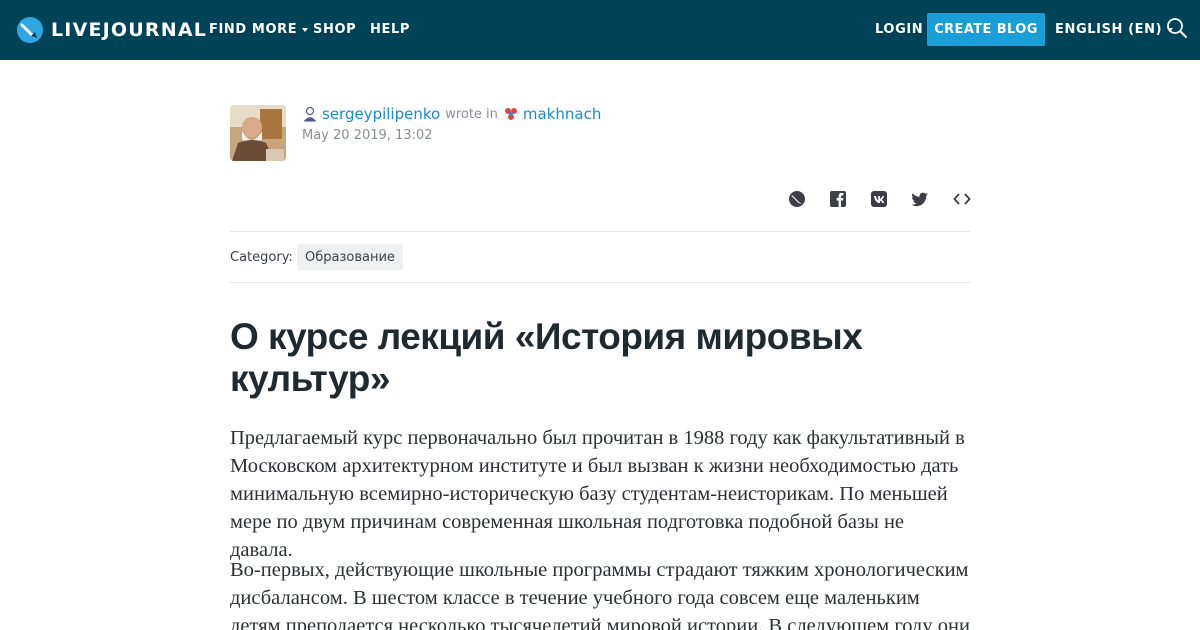  I want to click on divider-bottom, so click(600, 282).